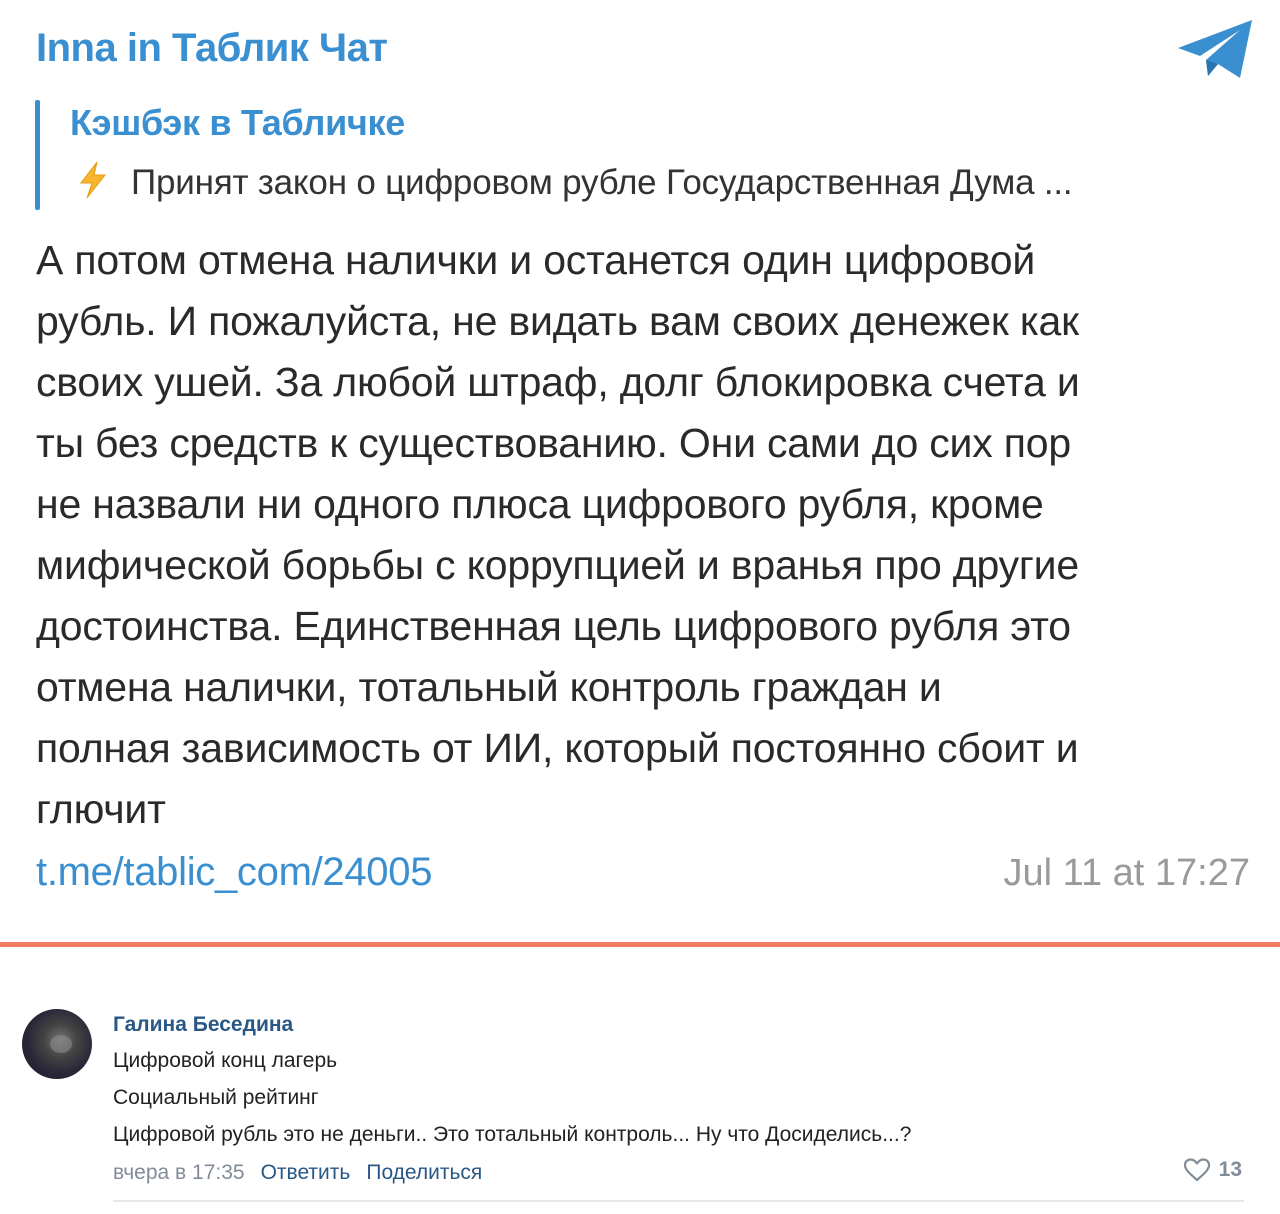 The height and width of the screenshot is (1214, 1280). Describe the element at coordinates (424, 1172) in the screenshot. I see `share-button: Поделиться` at that location.